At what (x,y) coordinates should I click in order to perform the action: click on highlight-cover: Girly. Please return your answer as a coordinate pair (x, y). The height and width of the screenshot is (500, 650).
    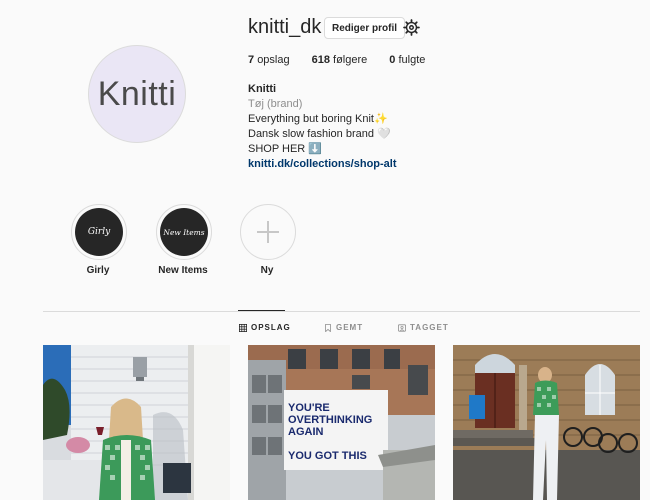
    Looking at the image, I should click on (99, 232).